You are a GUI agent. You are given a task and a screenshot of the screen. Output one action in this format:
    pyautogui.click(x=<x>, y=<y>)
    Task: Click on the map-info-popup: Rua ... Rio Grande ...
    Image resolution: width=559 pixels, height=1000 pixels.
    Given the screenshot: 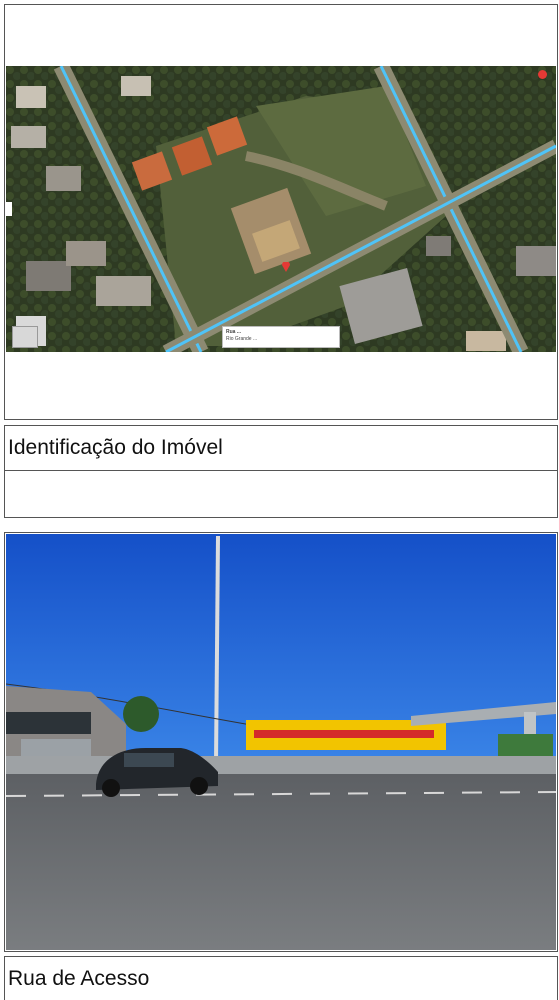 What is the action you would take?
    pyautogui.click(x=281, y=337)
    